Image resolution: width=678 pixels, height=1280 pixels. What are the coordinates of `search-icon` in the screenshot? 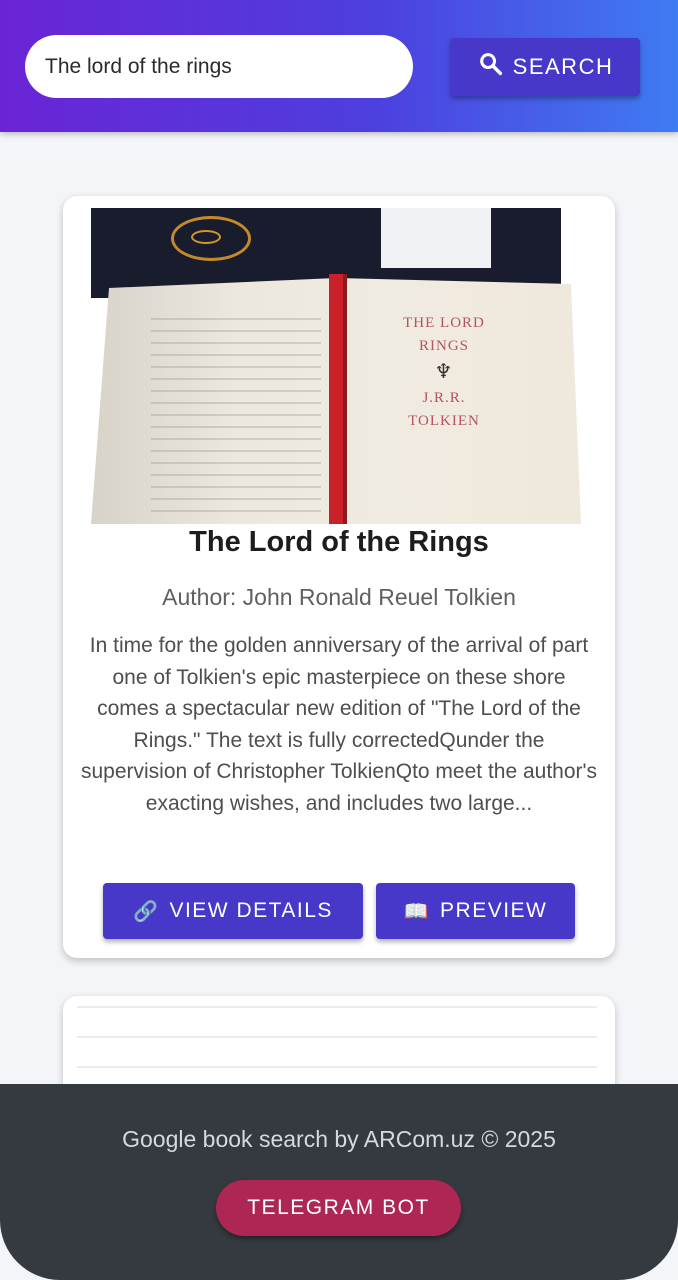 It's located at (491, 67).